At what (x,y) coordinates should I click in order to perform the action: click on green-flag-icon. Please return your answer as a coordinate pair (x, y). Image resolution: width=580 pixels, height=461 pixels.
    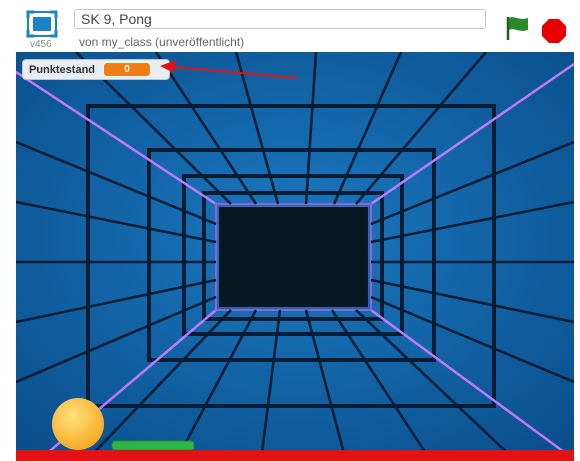
    Looking at the image, I should click on (517, 28).